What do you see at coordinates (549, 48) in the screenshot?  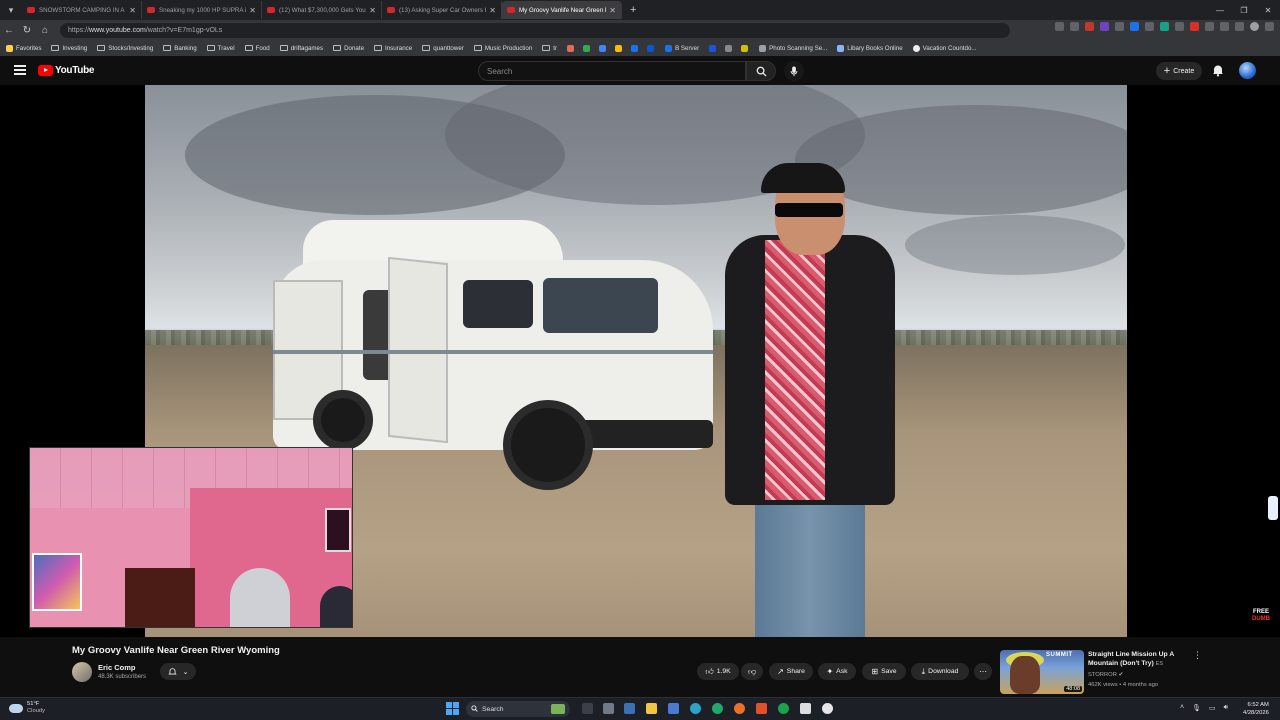 I see `bookmark-folder: tr` at bounding box center [549, 48].